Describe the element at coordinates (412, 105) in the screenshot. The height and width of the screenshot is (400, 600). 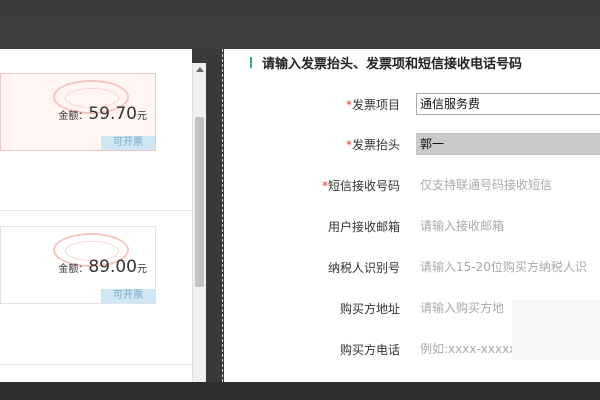
I see `row-invoice-item: *发票项目 通信服务费` at that location.